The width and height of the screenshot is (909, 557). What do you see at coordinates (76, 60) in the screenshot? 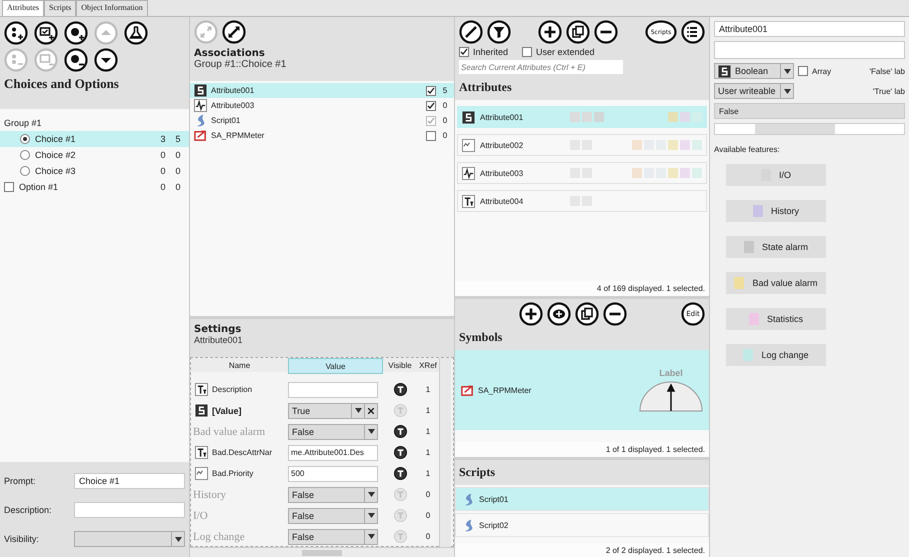
I see `remove-item-button` at bounding box center [76, 60].